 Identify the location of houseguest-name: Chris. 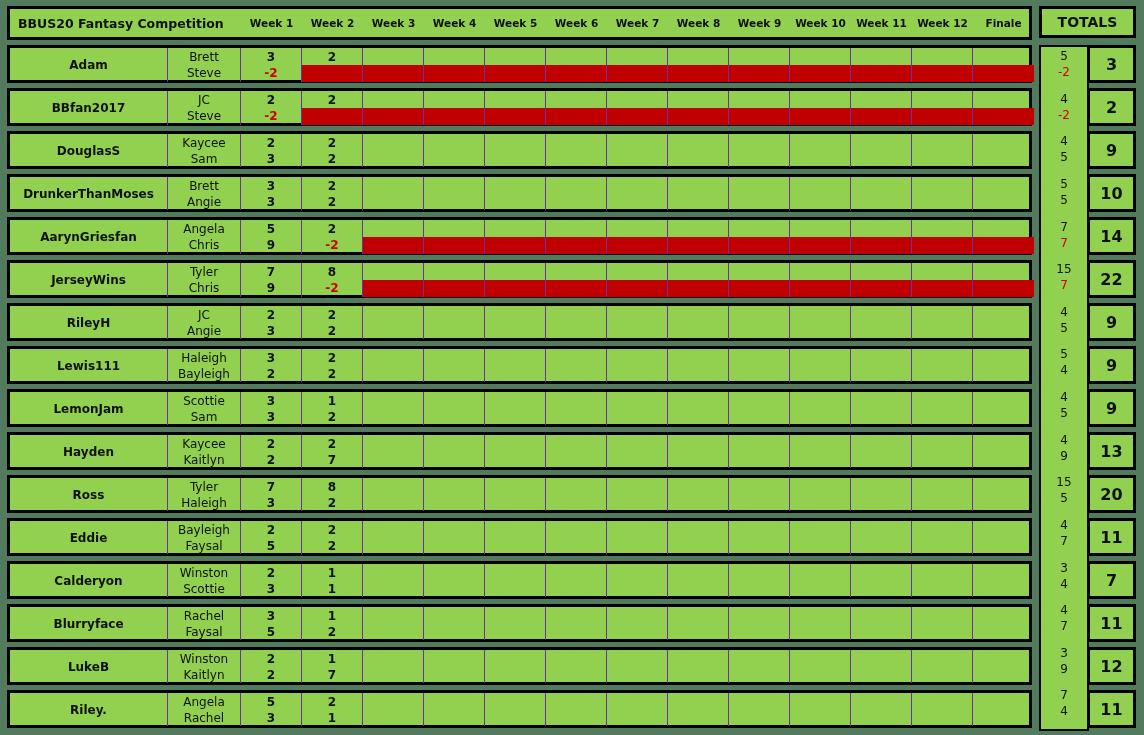
(204, 245).